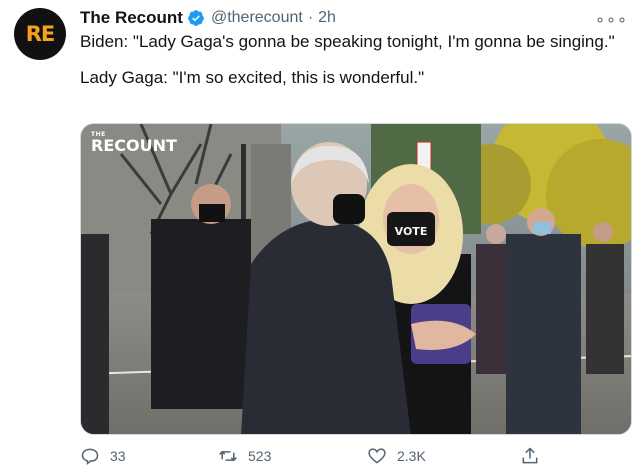 This screenshot has height=474, width=640. I want to click on retweet-button: 523, so click(244, 456).